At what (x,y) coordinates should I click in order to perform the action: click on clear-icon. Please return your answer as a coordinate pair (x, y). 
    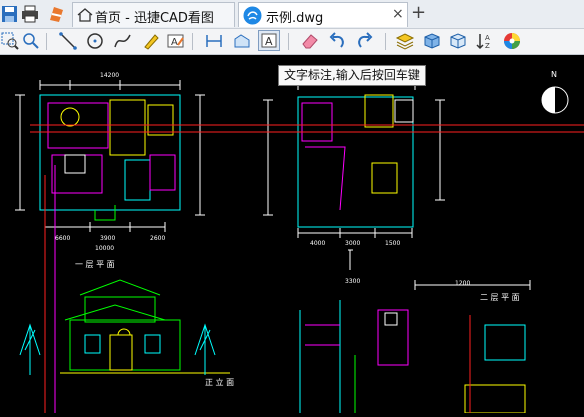
    Looking at the image, I should click on (56, 14).